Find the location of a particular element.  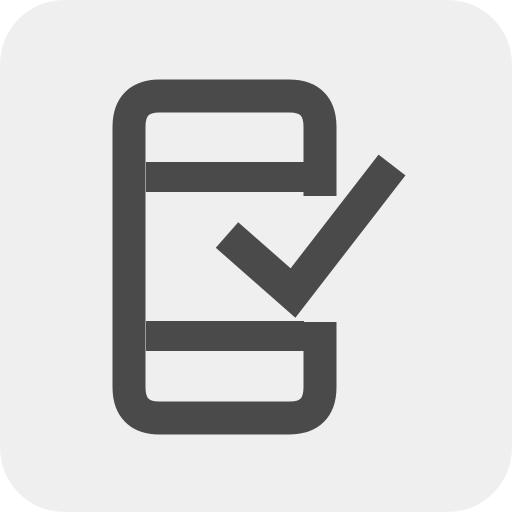

phone-bottom-band is located at coordinates (225, 336).